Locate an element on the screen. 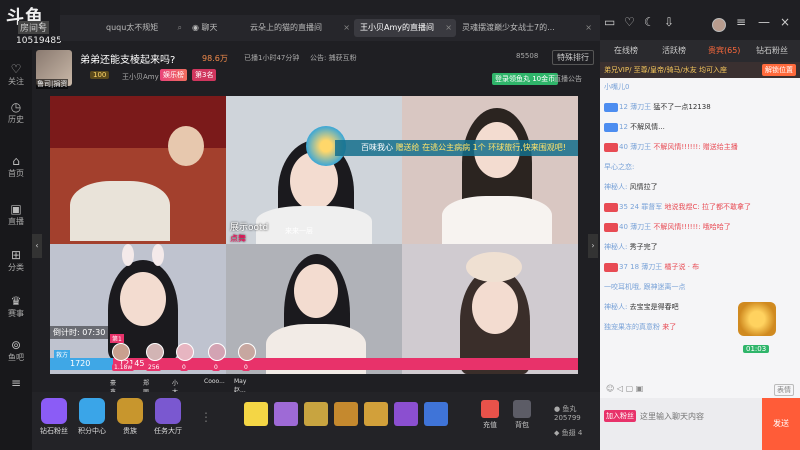  chat-message: 早心之恋: is located at coordinates (698, 167).